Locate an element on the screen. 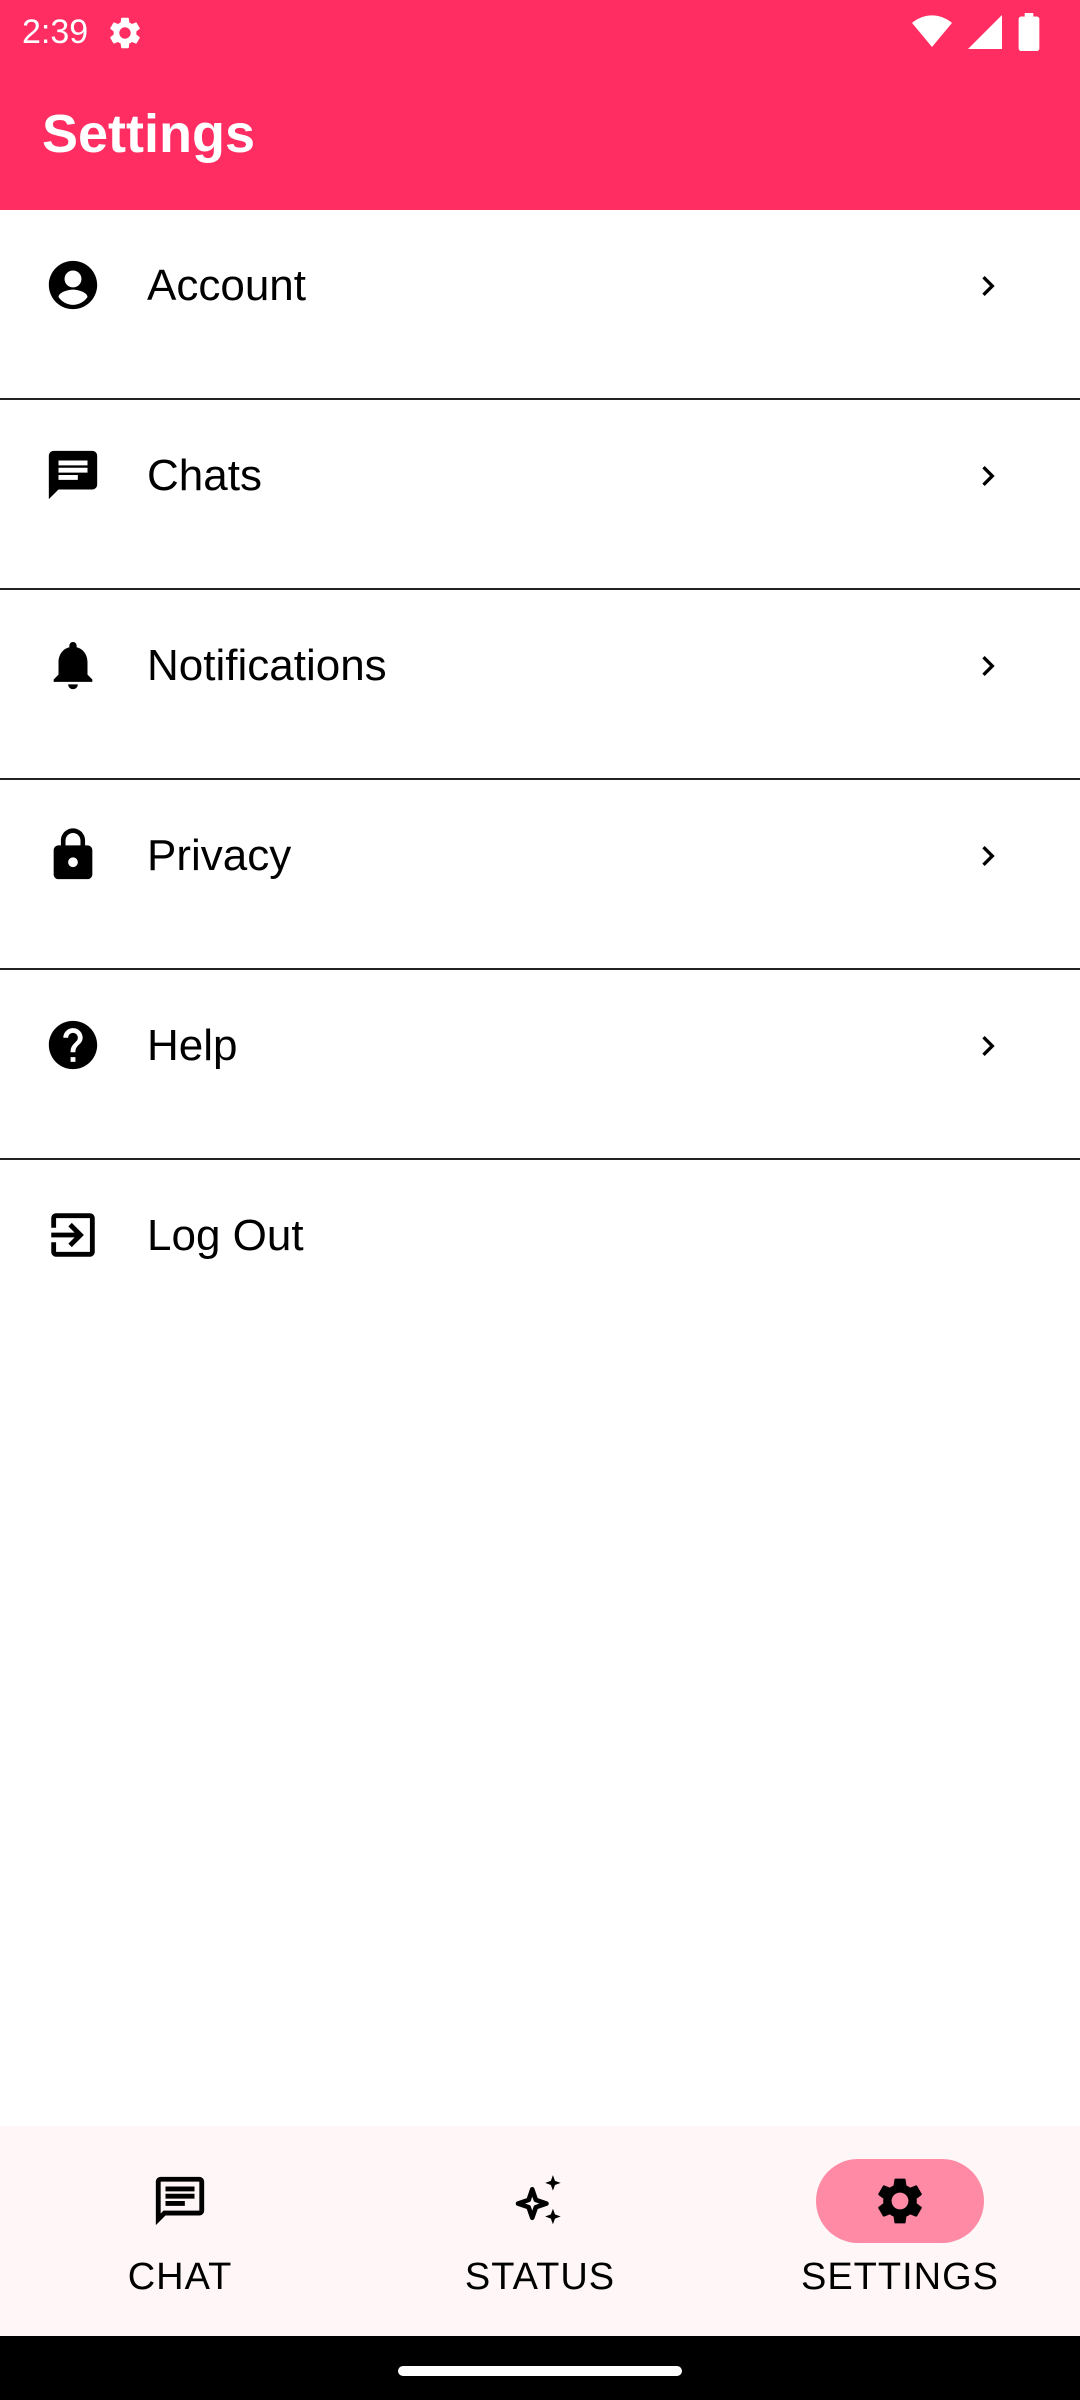 Image resolution: width=1080 pixels, height=2400 pixels. bottom-navigation: CHAT STATUS SETTINGS is located at coordinates (540, 2231).